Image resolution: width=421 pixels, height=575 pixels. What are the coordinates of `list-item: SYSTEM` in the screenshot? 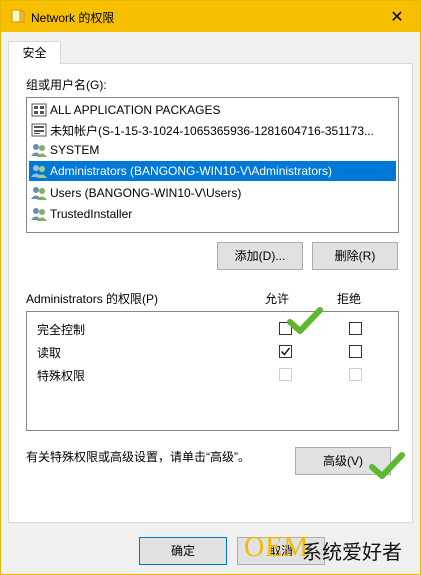 It's located at (212, 150).